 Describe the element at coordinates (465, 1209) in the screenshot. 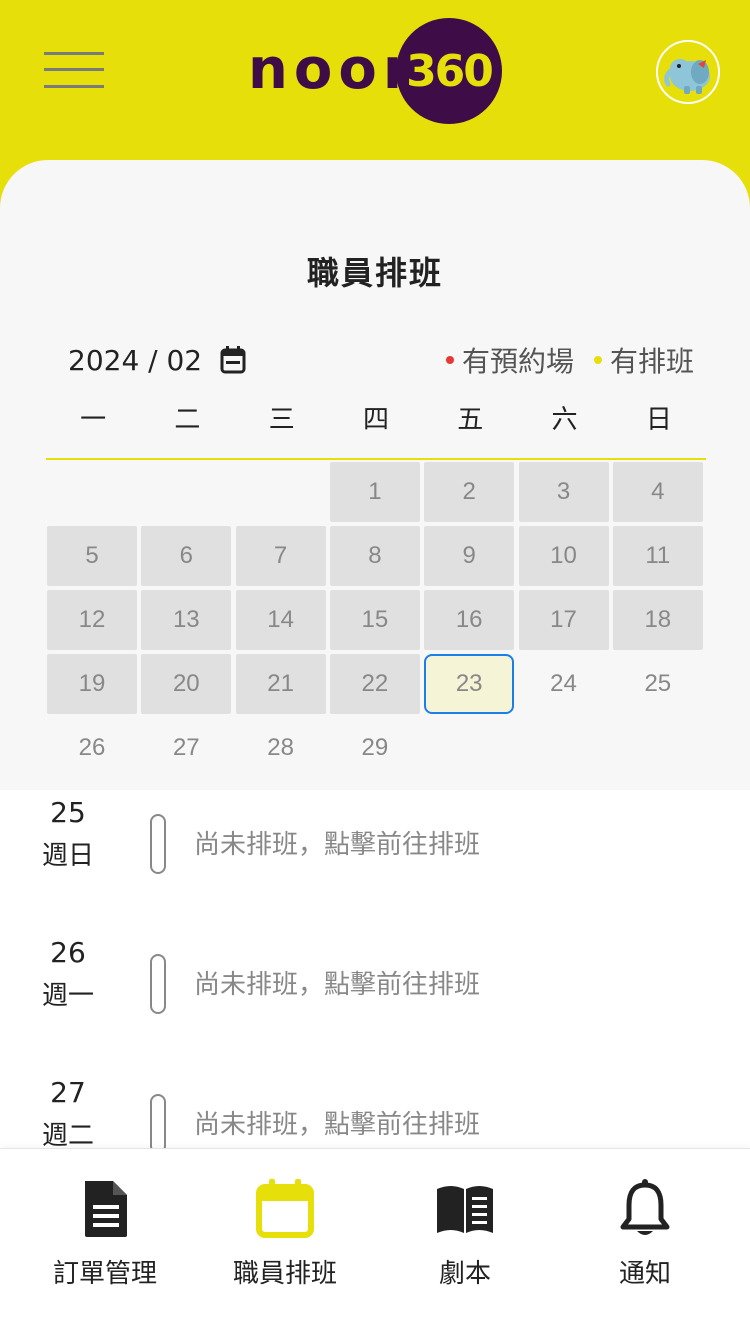

I see `book-icon` at that location.